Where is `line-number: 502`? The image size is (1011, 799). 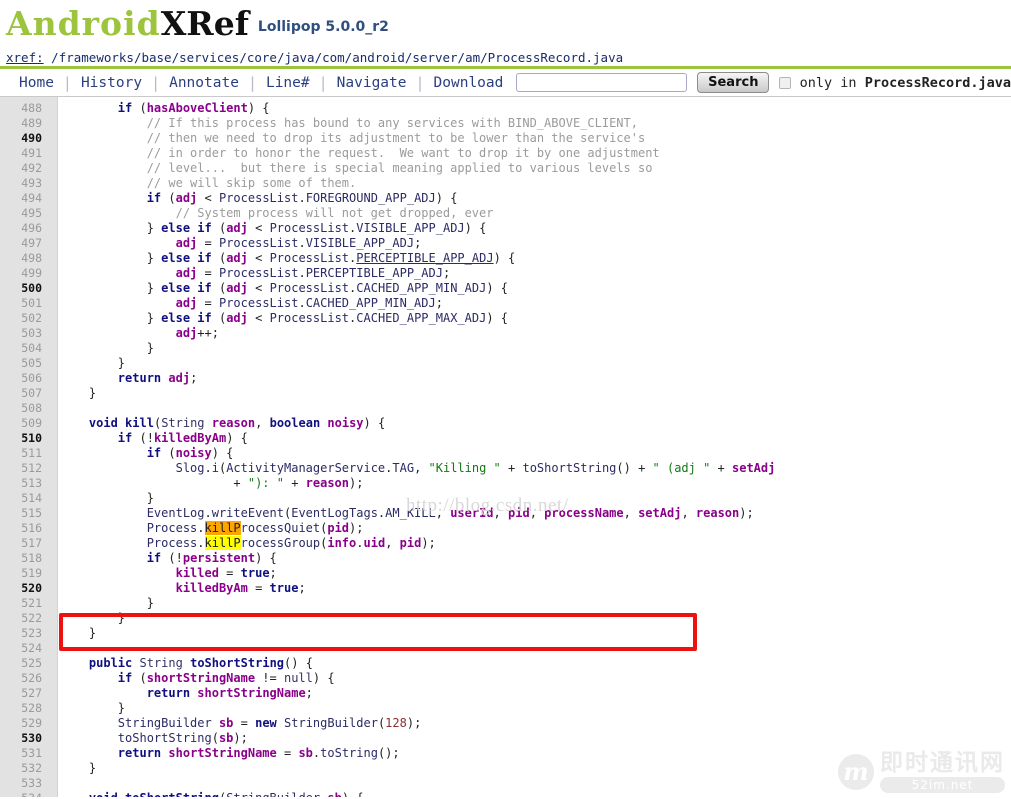 line-number: 502 is located at coordinates (25, 318).